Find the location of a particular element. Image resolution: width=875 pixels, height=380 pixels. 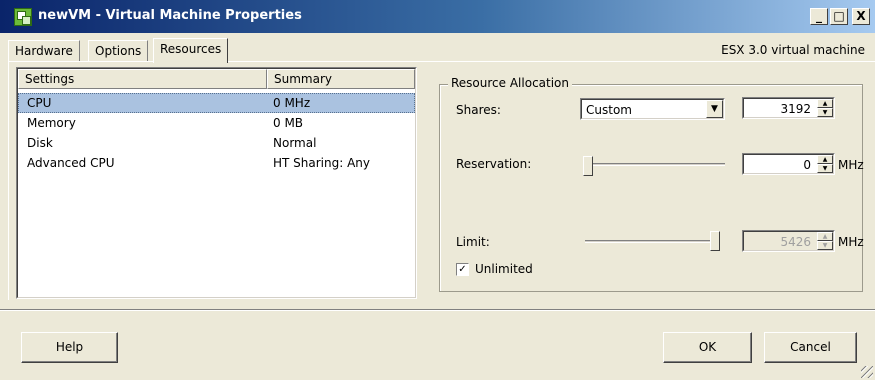

limit-unit: MHz is located at coordinates (851, 242).